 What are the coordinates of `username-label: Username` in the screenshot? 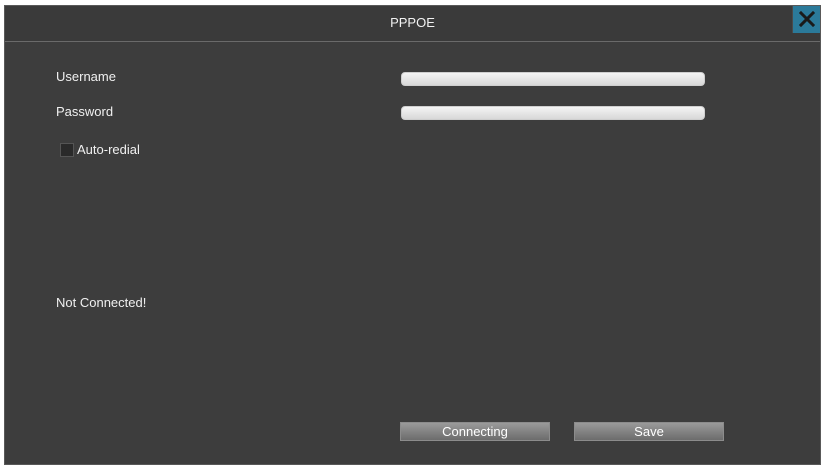 It's located at (86, 76).